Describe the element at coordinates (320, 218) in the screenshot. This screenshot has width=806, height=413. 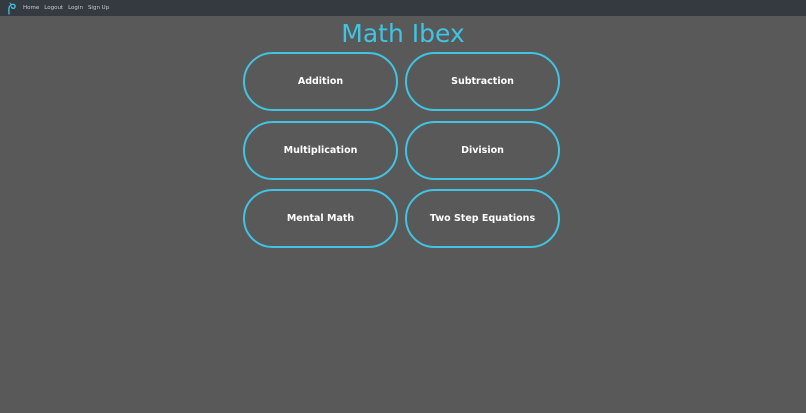
I see `mental-math-button: Mental Math` at that location.